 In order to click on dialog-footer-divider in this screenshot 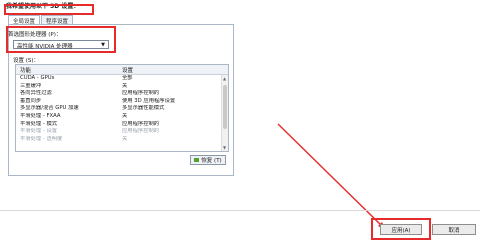, I will do `click(240, 210)`.